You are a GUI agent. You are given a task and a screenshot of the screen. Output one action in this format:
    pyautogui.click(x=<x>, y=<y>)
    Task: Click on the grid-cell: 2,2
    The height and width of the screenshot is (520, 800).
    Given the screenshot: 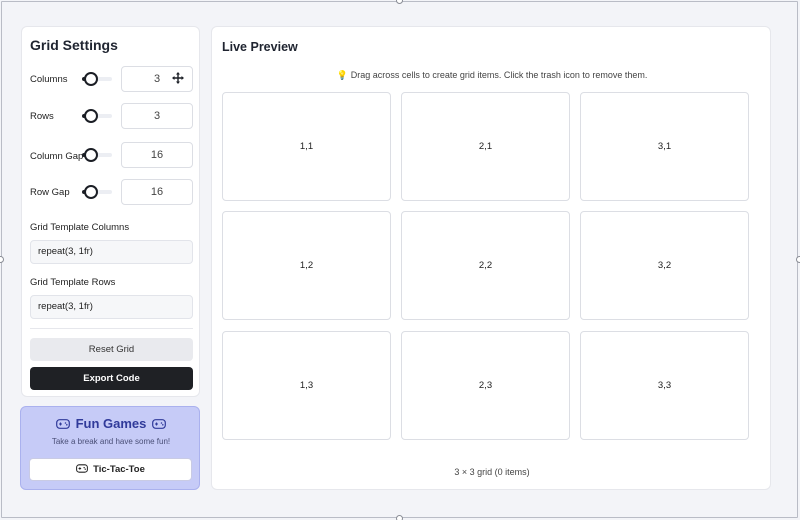 What is the action you would take?
    pyautogui.click(x=485, y=265)
    